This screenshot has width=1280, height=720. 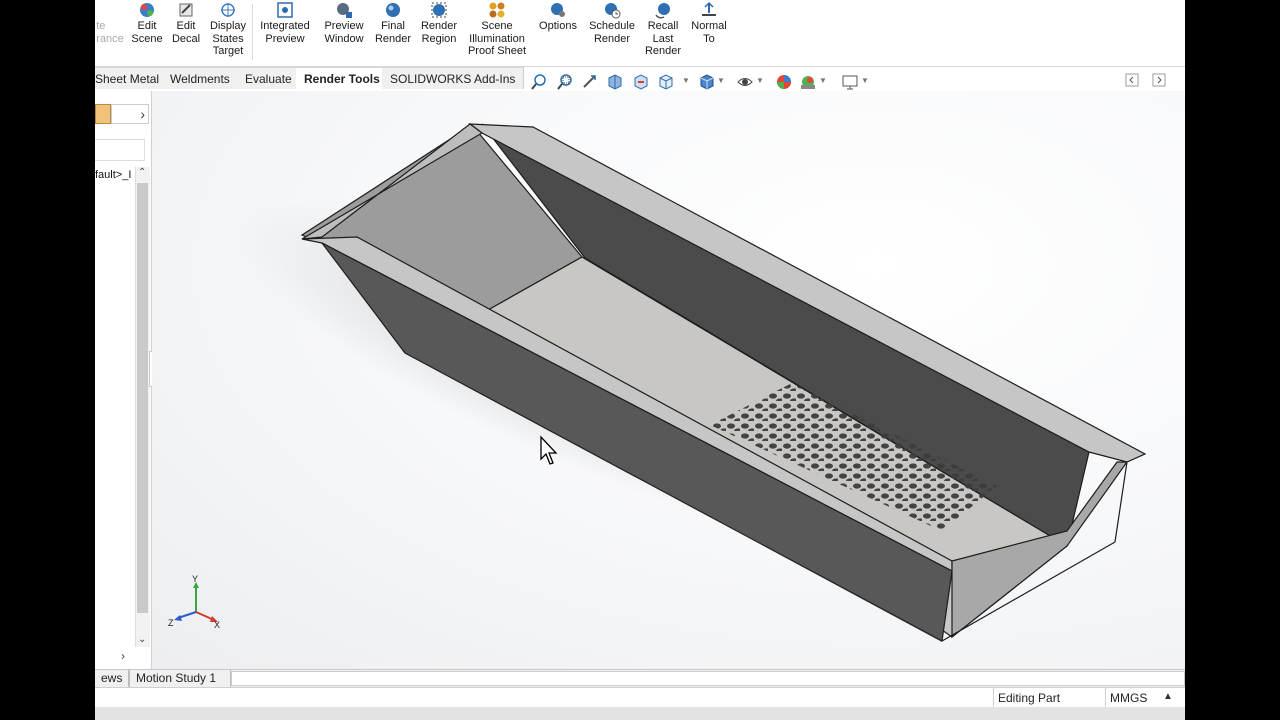 I want to click on tab-render-tools: Render Tools, so click(x=342, y=78).